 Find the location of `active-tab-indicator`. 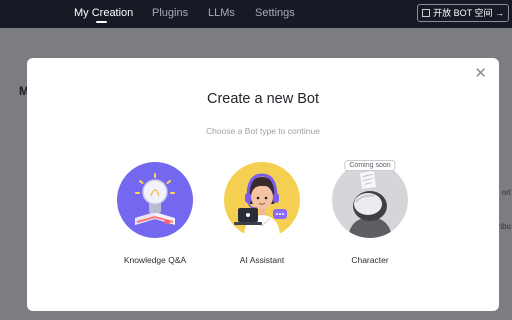

active-tab-indicator is located at coordinates (101, 22).